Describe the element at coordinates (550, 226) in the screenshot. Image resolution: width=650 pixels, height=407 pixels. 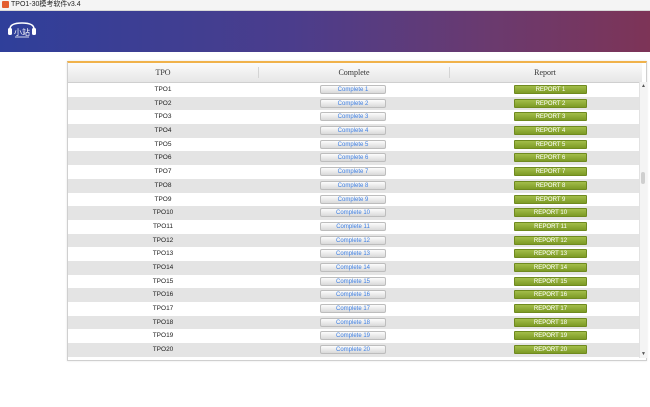
I see `report-button: REPORT 11` at that location.